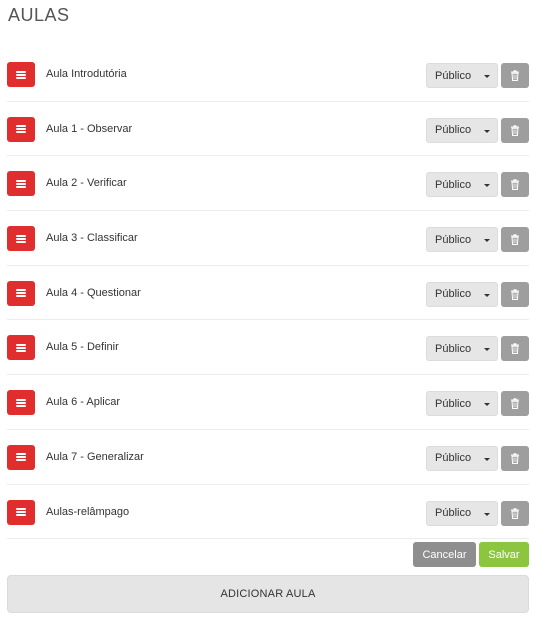  What do you see at coordinates (444, 554) in the screenshot?
I see `cancel-button: Cancelar` at bounding box center [444, 554].